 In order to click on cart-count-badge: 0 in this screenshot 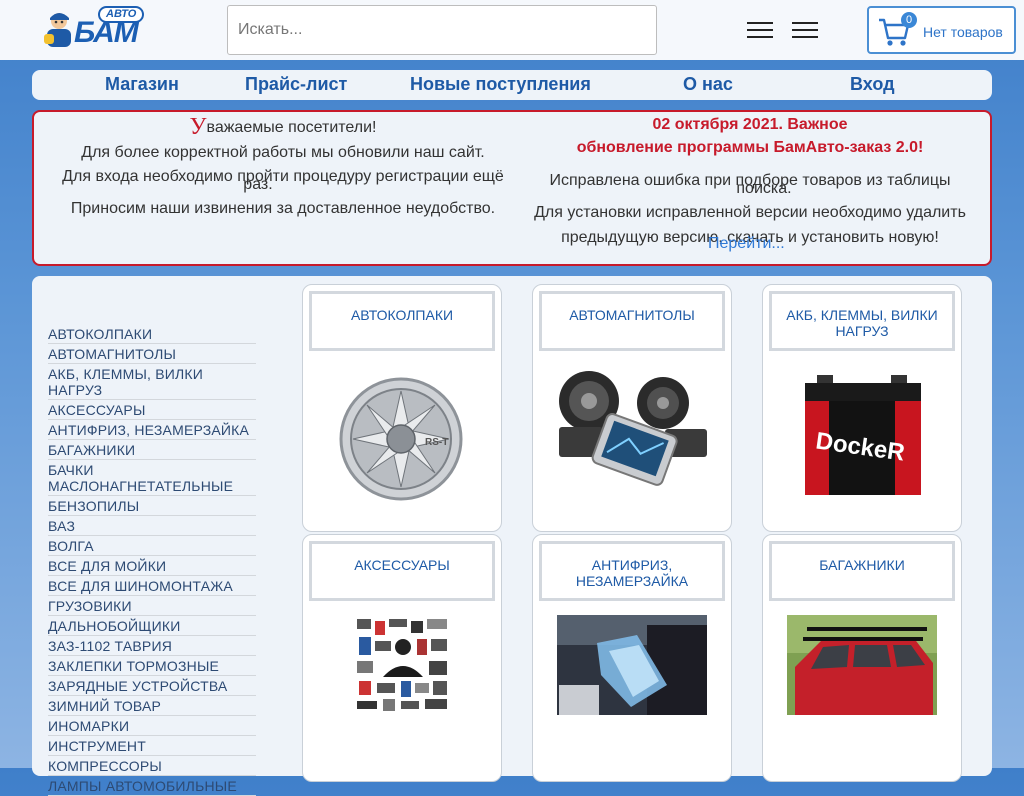, I will do `click(909, 20)`.